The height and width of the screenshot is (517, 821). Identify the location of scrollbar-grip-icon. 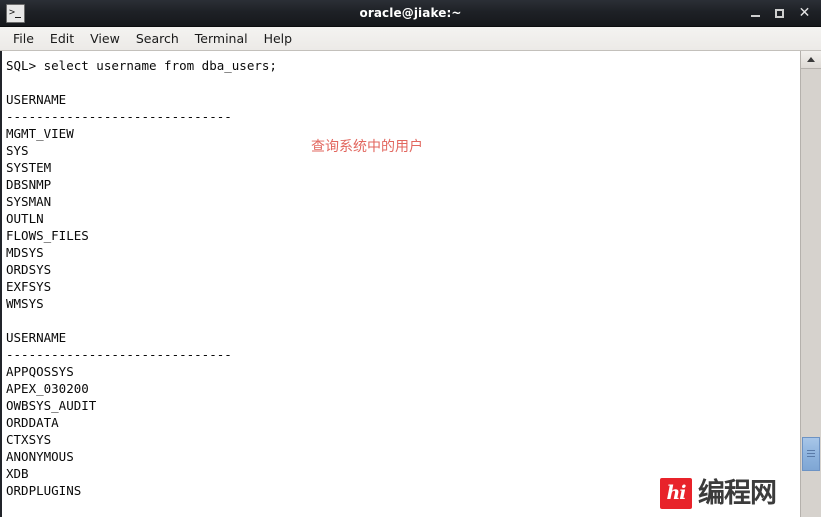
(811, 454).